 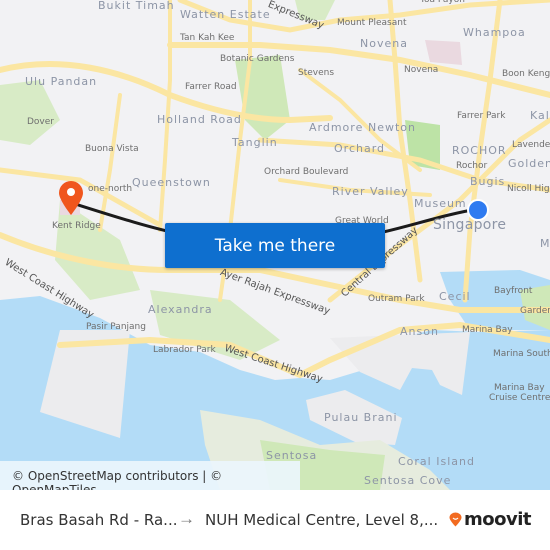 What do you see at coordinates (513, 291) in the screenshot?
I see `map-label: Bayfront` at bounding box center [513, 291].